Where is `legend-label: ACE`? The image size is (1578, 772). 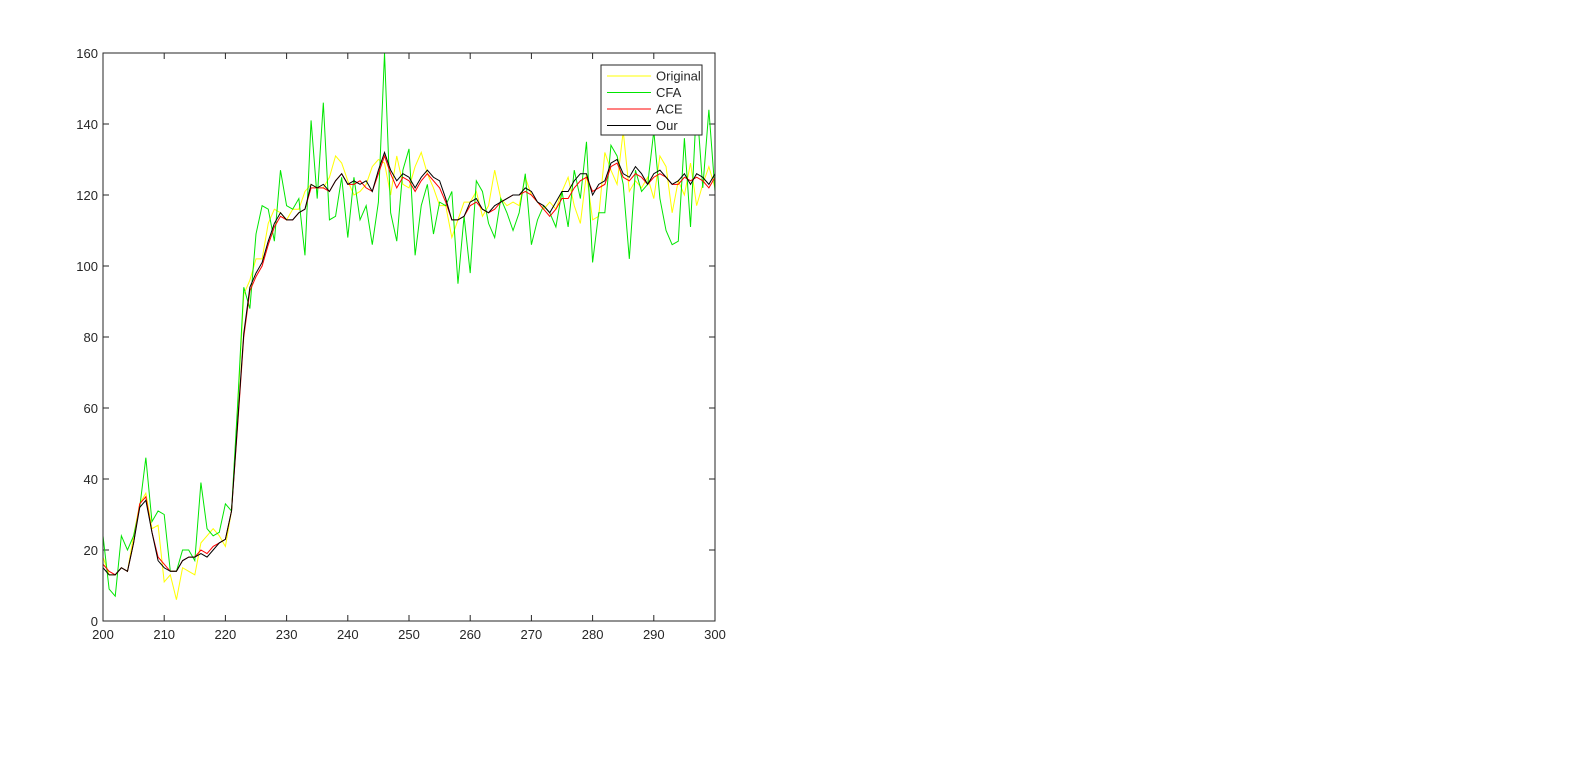 legend-label: ACE is located at coordinates (669, 109).